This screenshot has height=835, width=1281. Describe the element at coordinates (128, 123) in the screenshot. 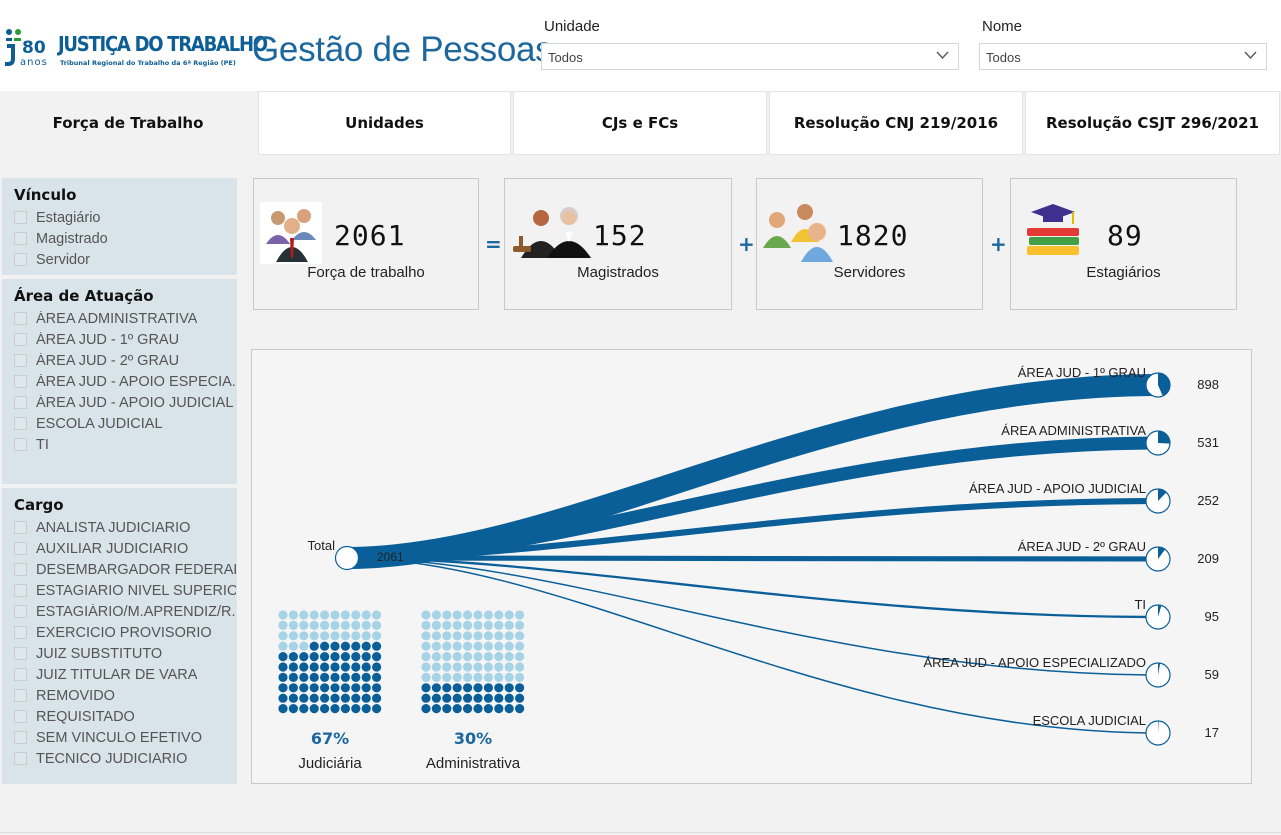

I see `tab-forca-de-trabalho: Força de Trabalho` at that location.